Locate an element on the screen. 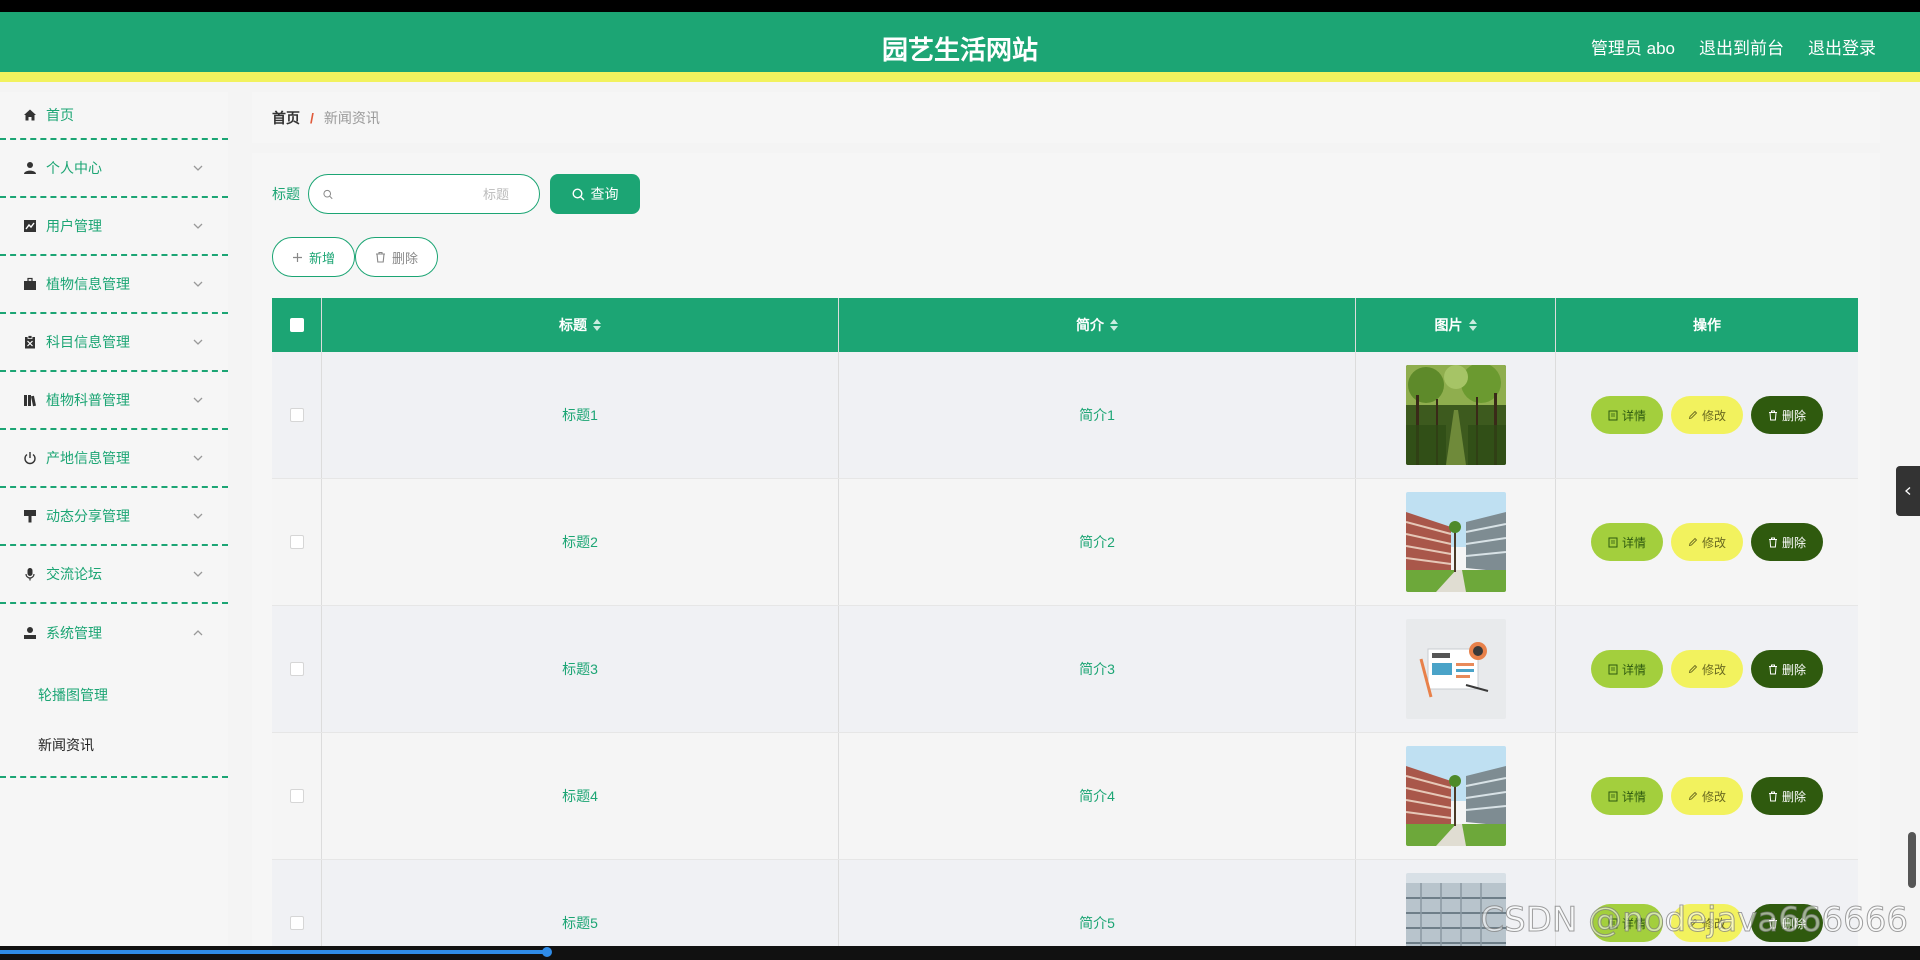  sidebar-item-home: 首页 is located at coordinates (114, 116).